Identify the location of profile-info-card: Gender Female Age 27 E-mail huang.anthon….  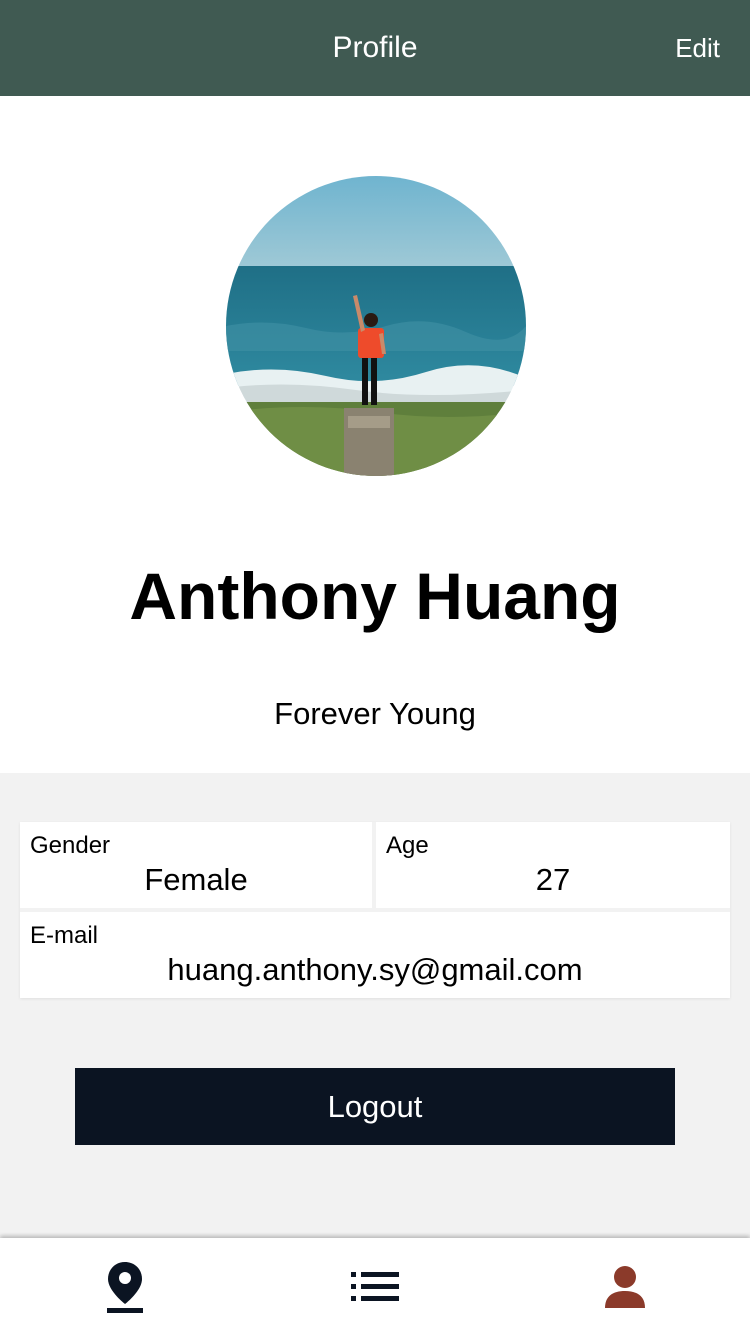
(375, 910).